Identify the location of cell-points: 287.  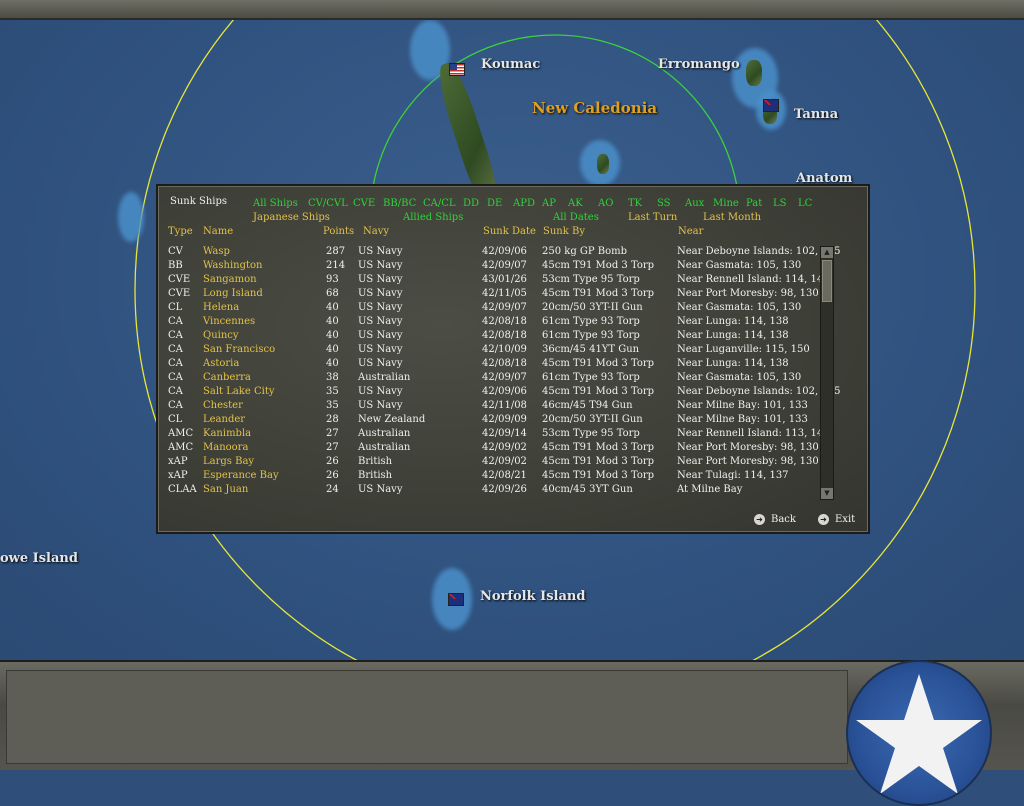
(336, 251).